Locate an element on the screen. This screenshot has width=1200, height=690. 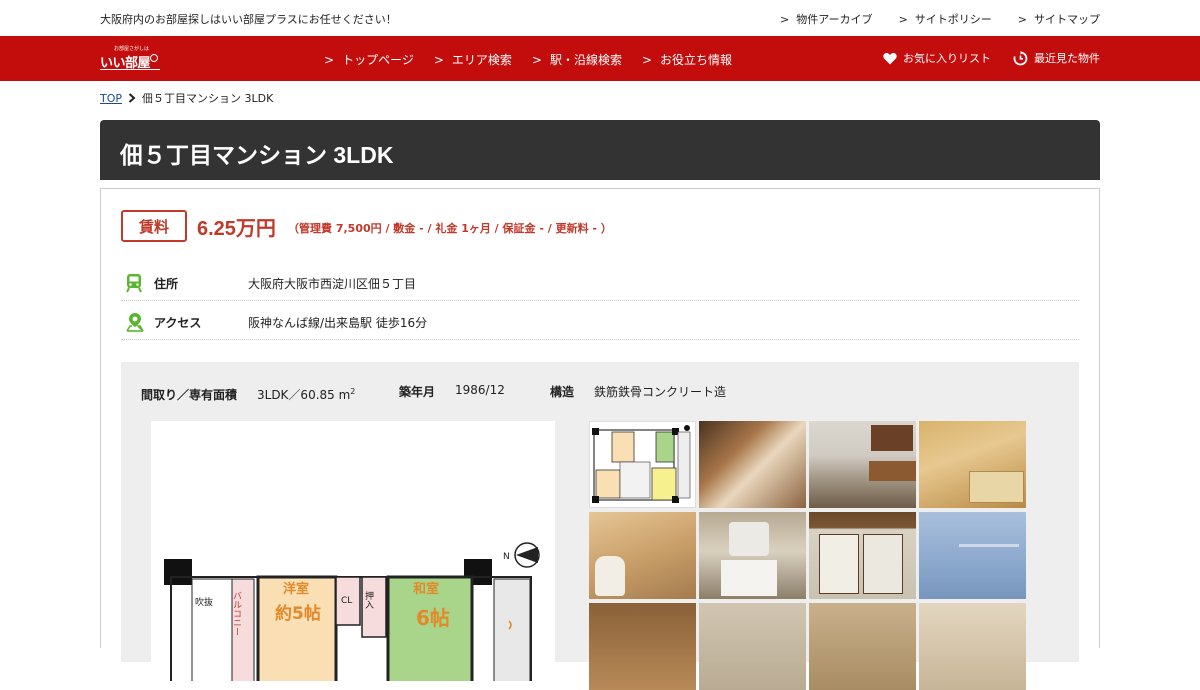
svg-text: 押入 is located at coordinates (368, 599).